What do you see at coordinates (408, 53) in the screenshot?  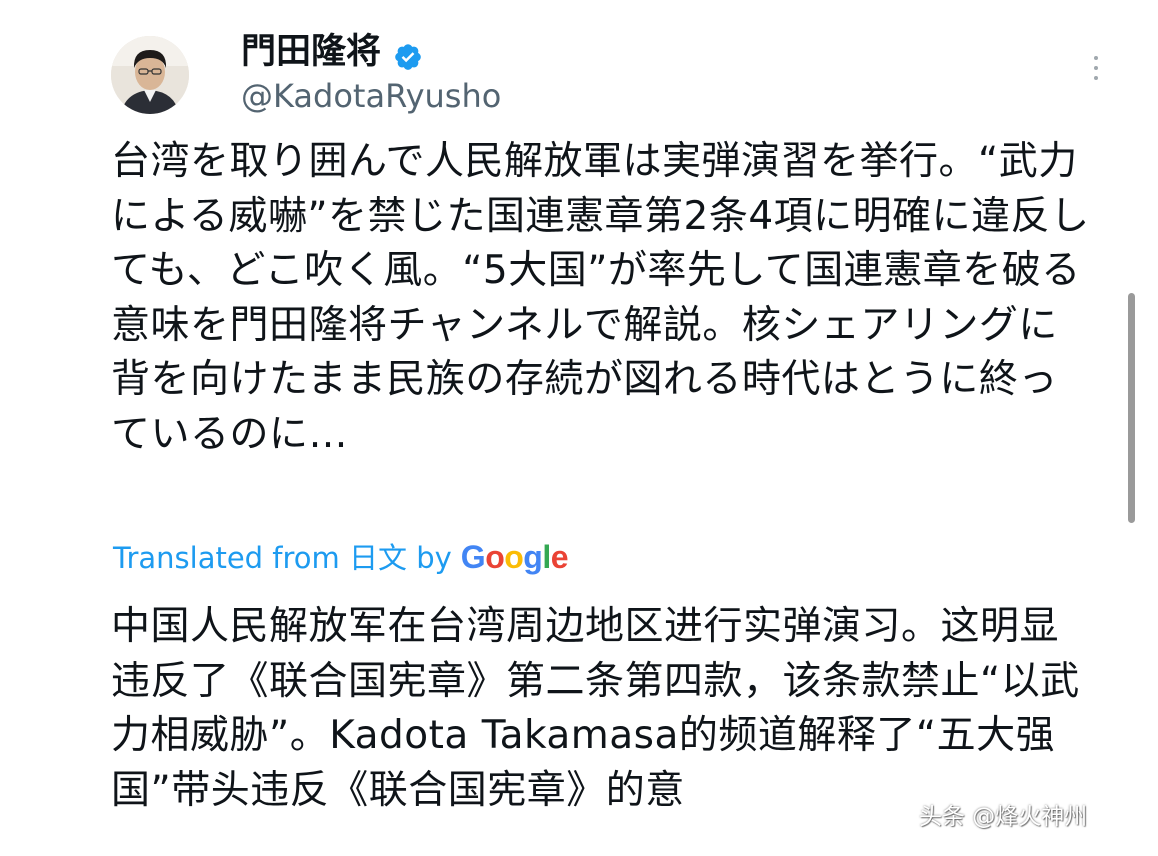 I see `verified-badge-icon` at bounding box center [408, 53].